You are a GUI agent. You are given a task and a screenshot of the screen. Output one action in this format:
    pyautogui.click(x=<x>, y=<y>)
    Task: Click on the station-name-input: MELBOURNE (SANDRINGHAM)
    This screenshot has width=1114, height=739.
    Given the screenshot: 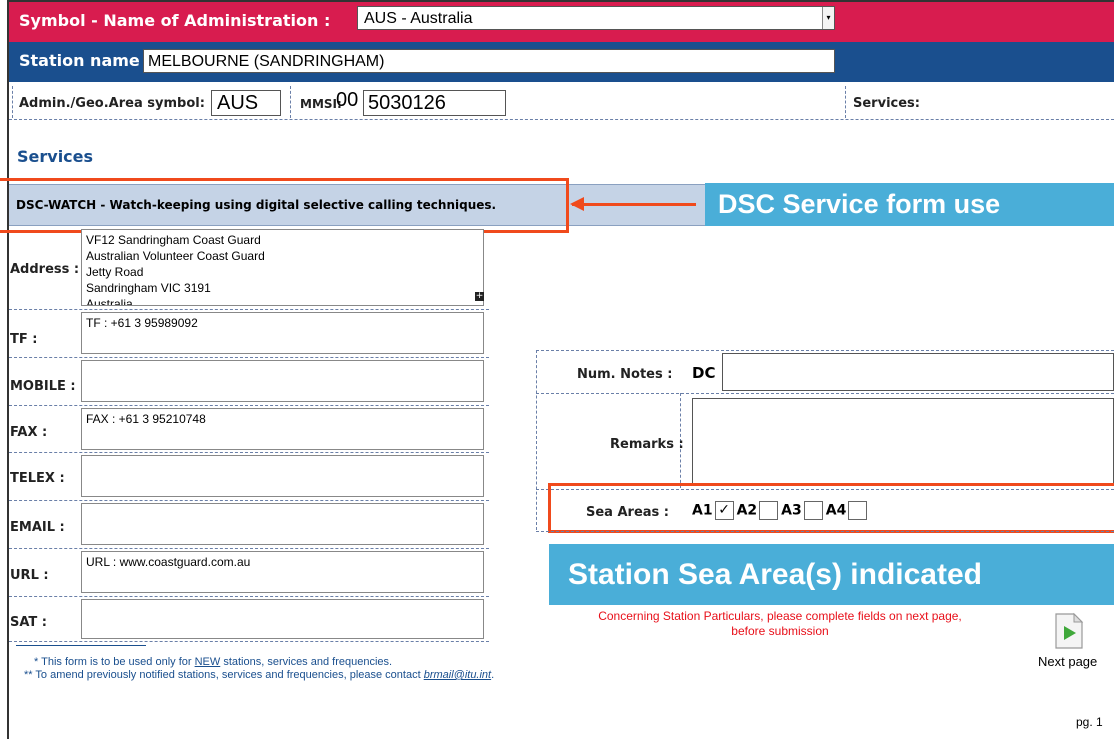 What is the action you would take?
    pyautogui.click(x=489, y=61)
    